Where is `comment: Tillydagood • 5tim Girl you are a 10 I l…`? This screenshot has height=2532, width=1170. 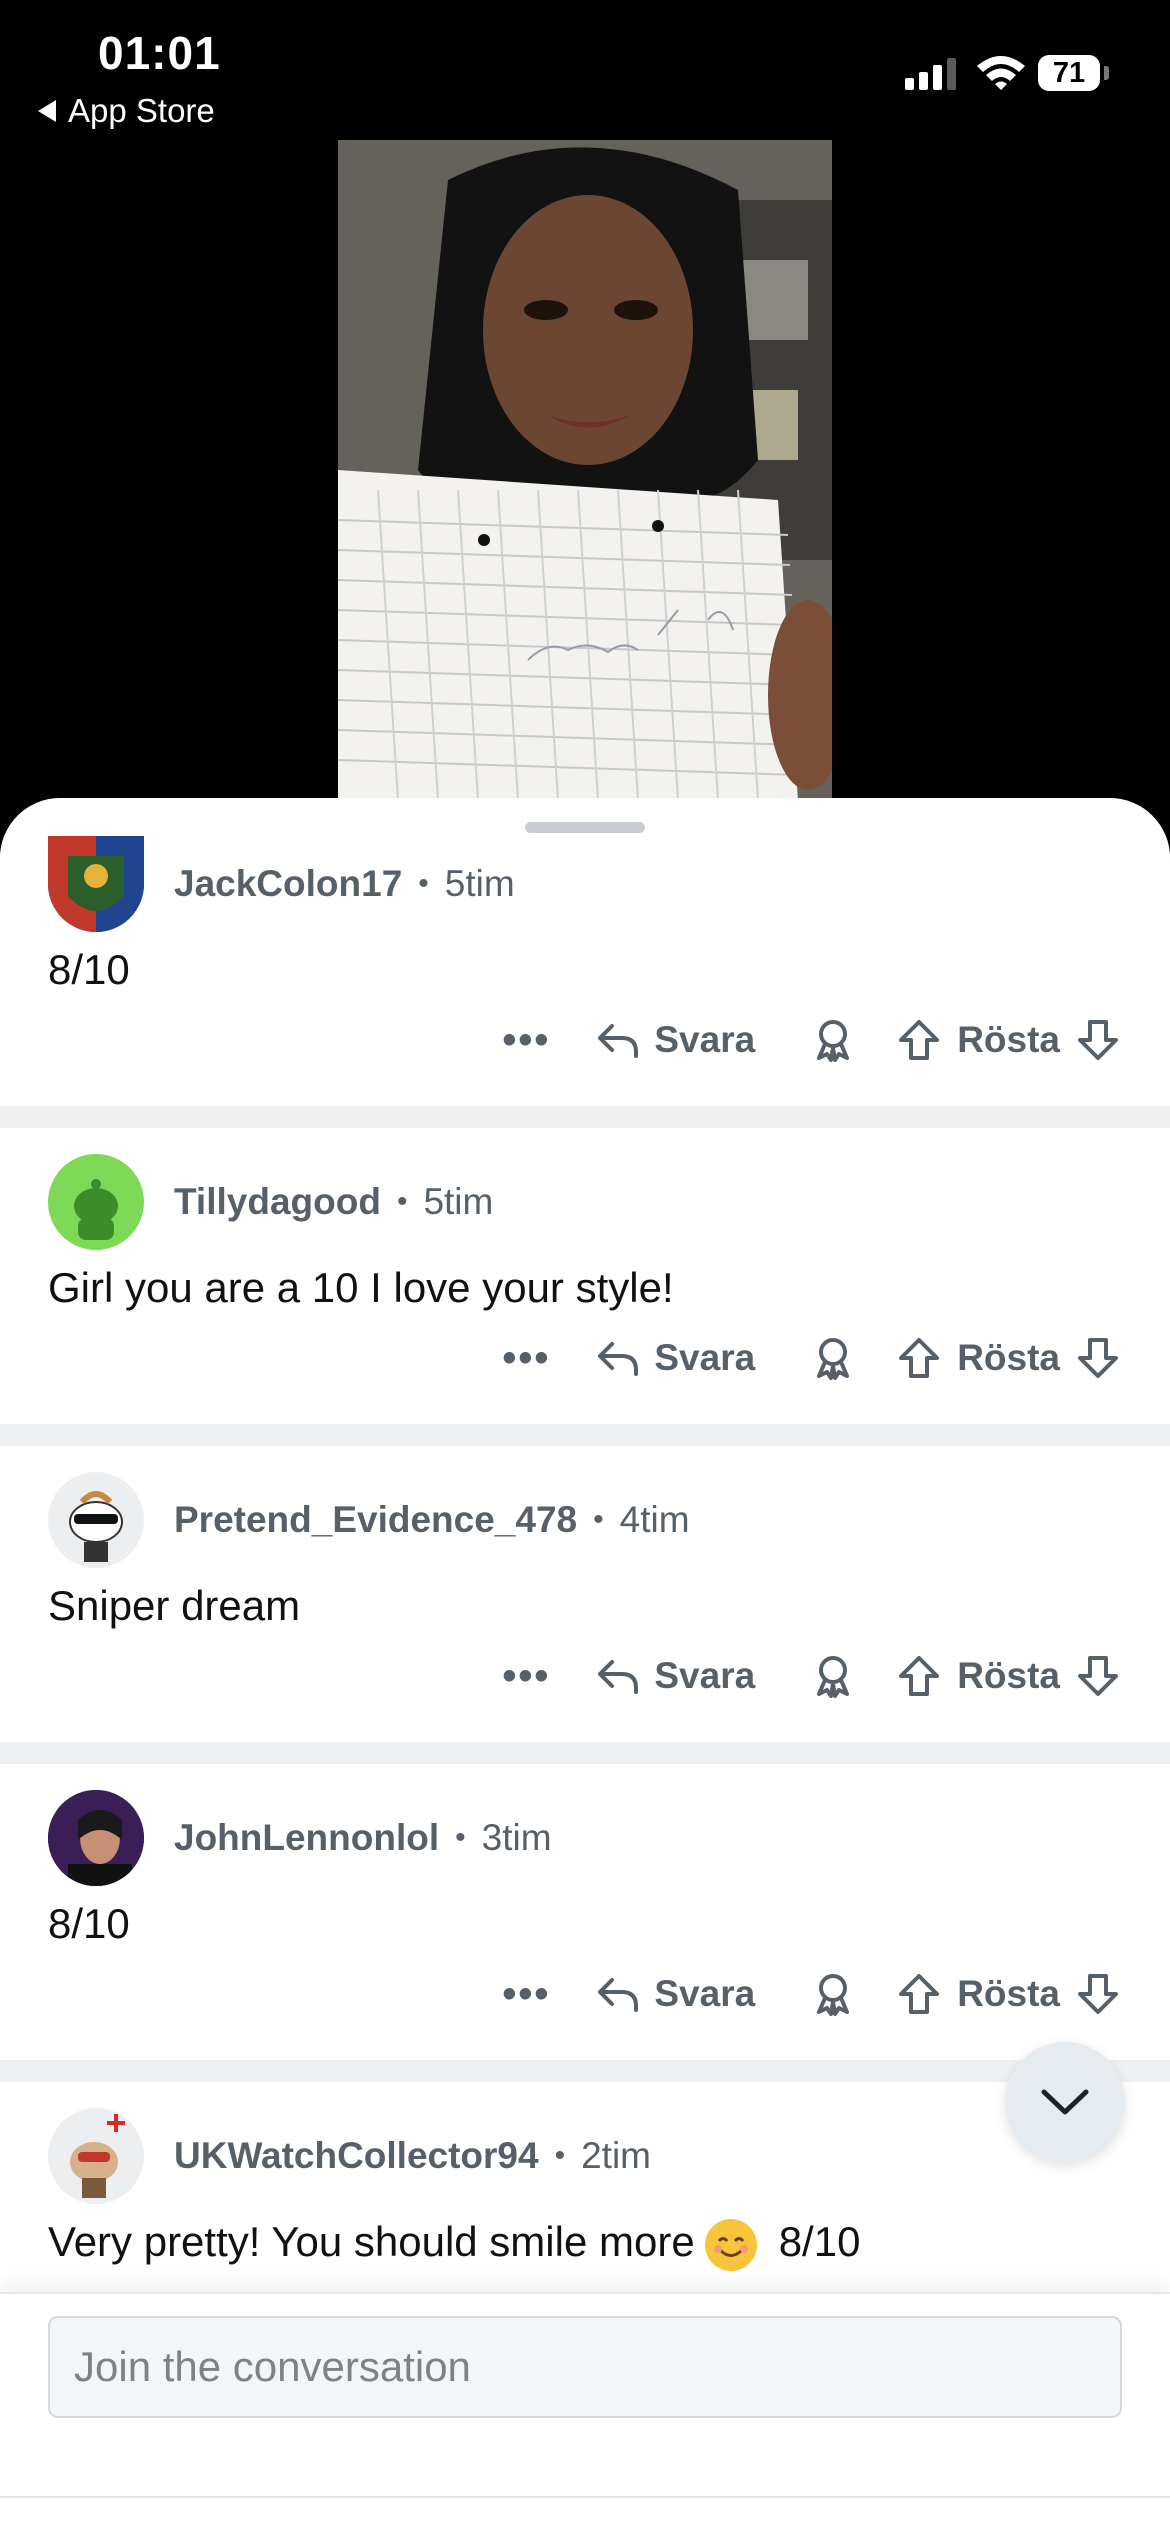
comment: Tillydagood • 5tim Girl you are a 10 I l… is located at coordinates (585, 1279).